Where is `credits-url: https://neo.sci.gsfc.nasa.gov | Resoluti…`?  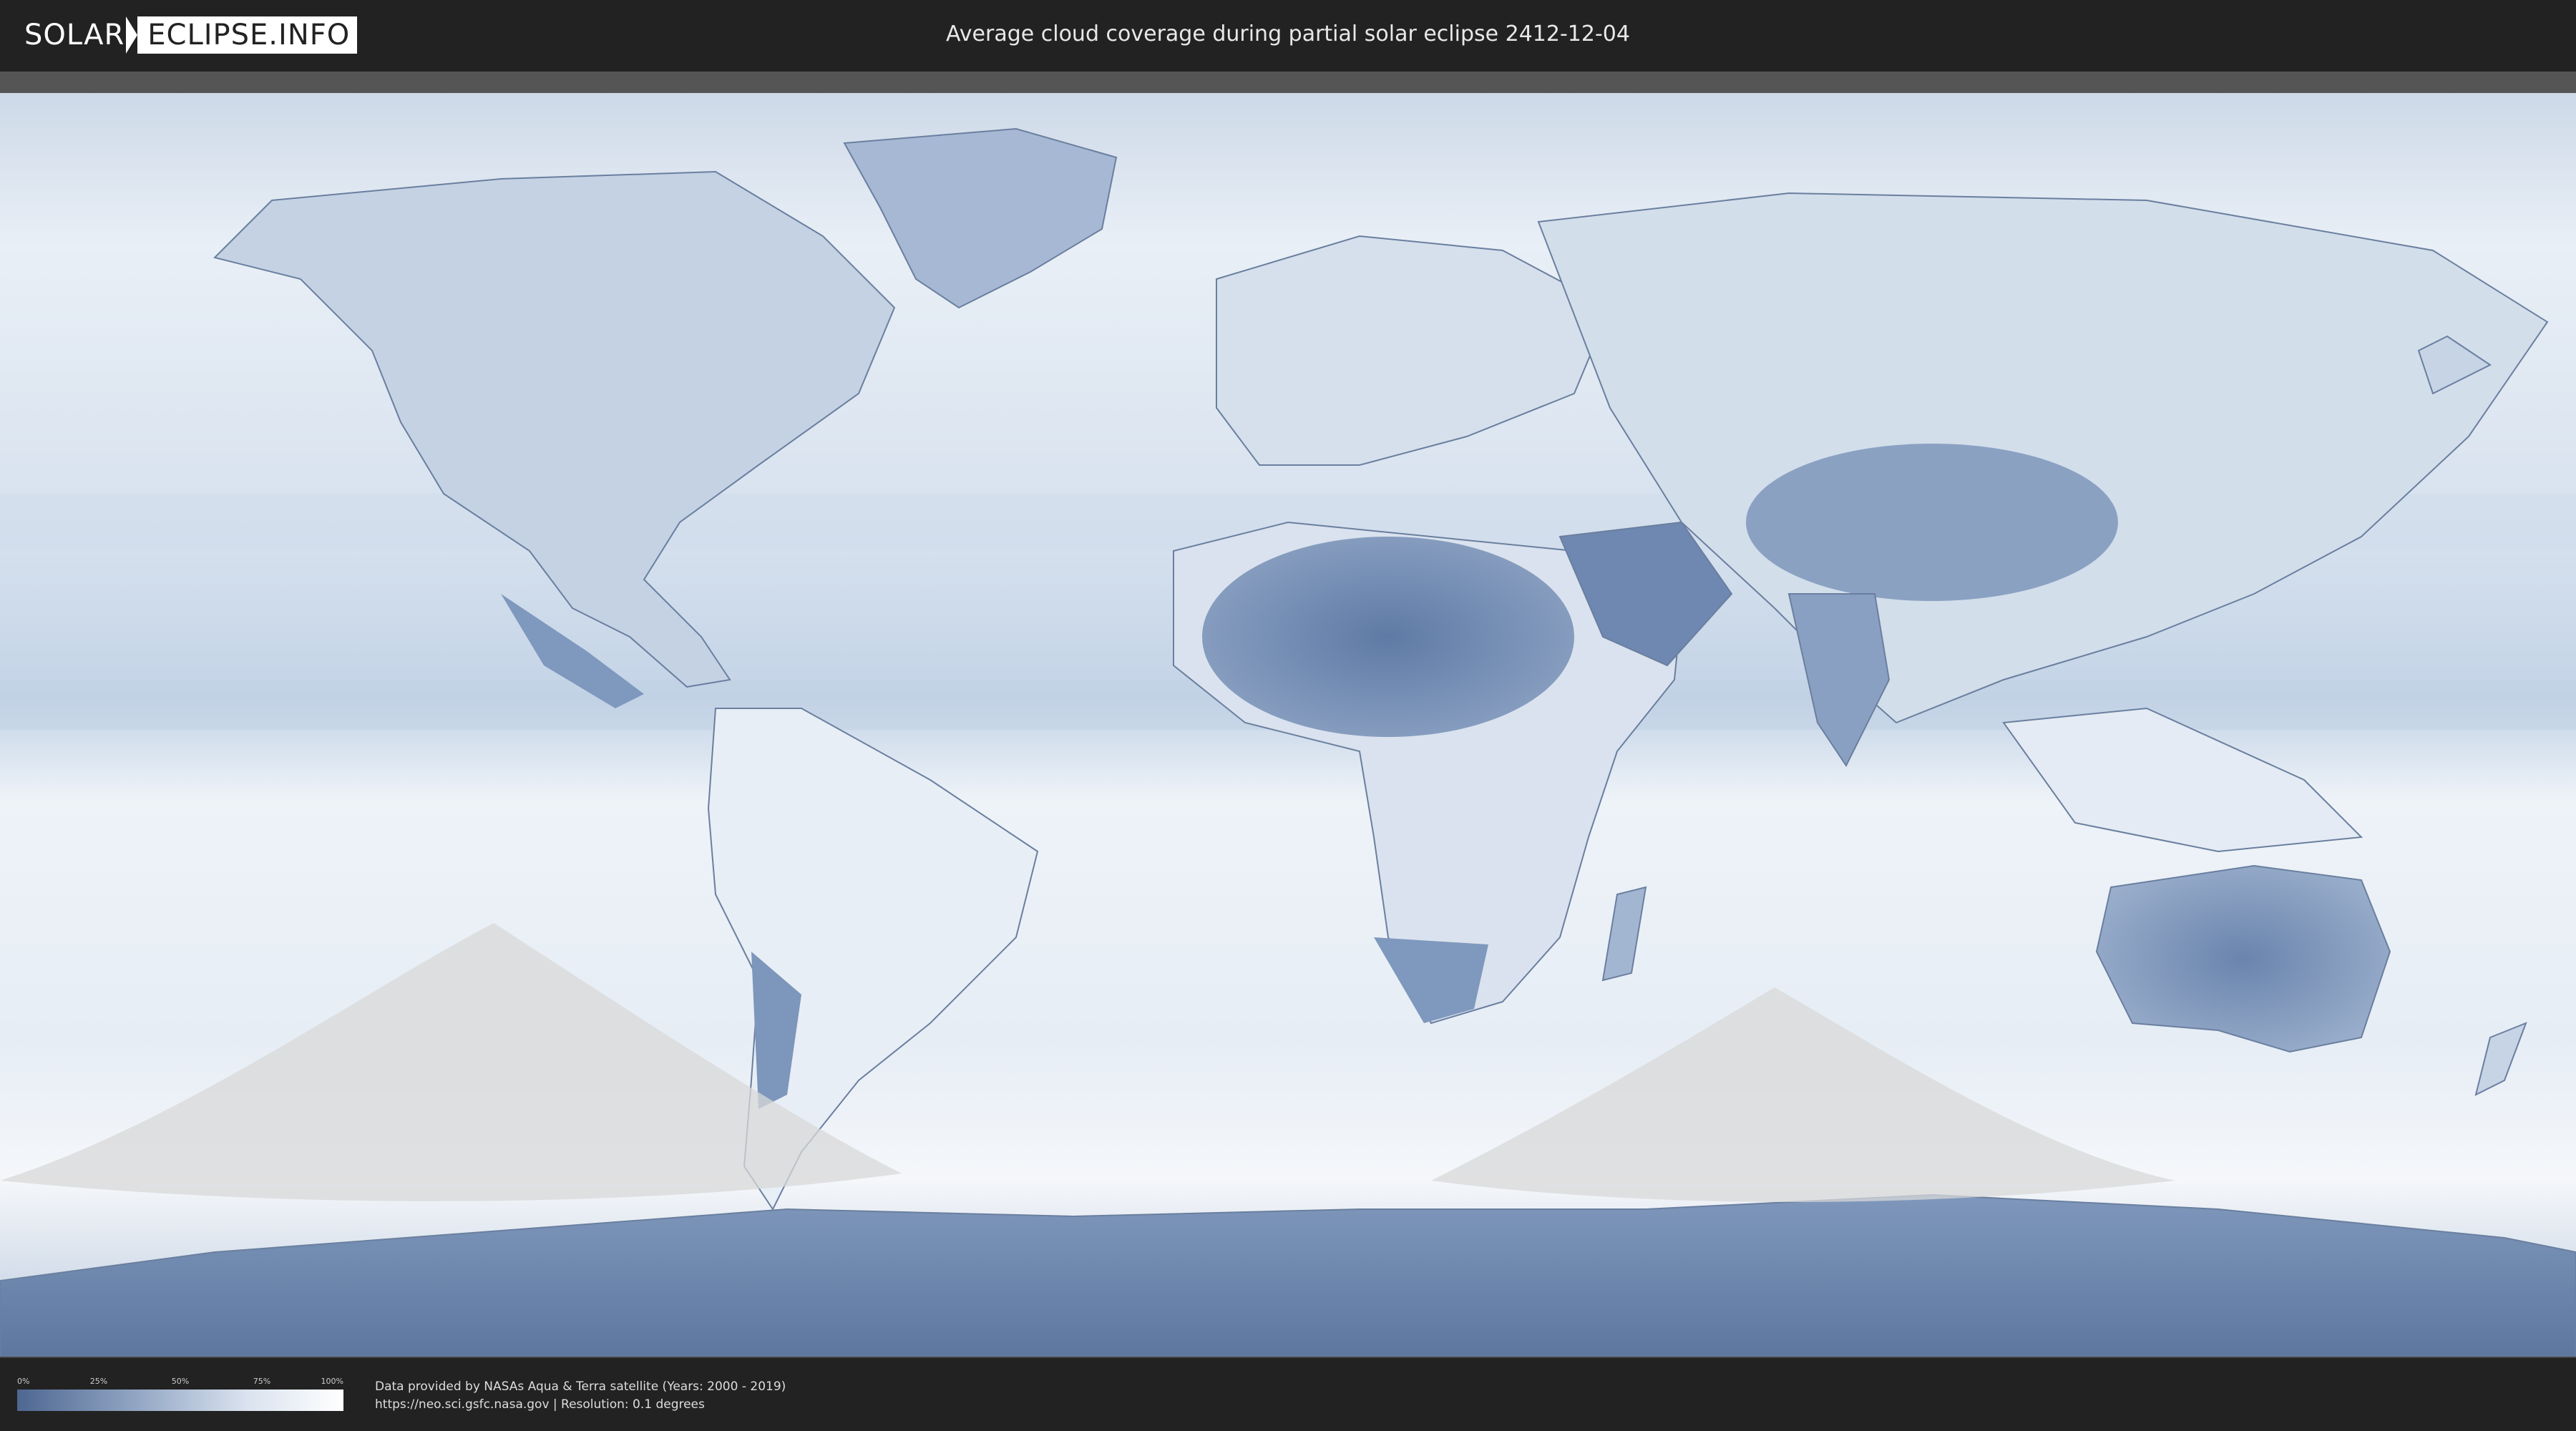 credits-url: https://neo.sci.gsfc.nasa.gov | Resoluti… is located at coordinates (540, 1404).